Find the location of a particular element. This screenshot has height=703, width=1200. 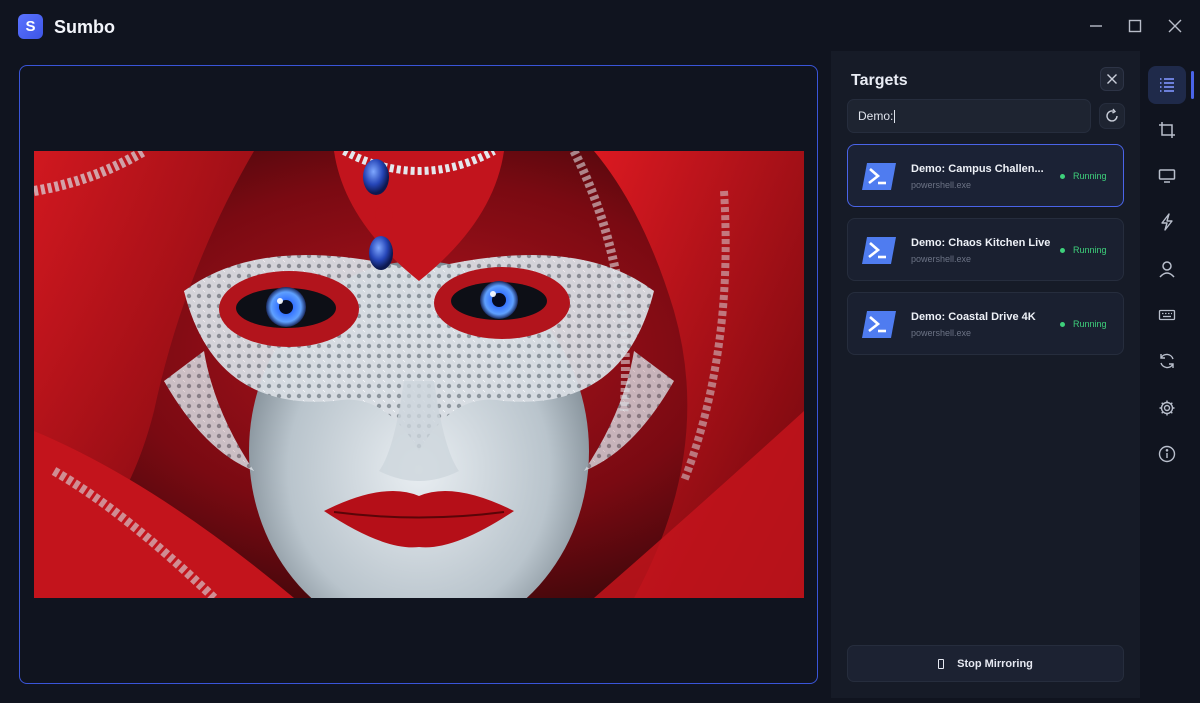

lightning-icon is located at coordinates (1167, 222).